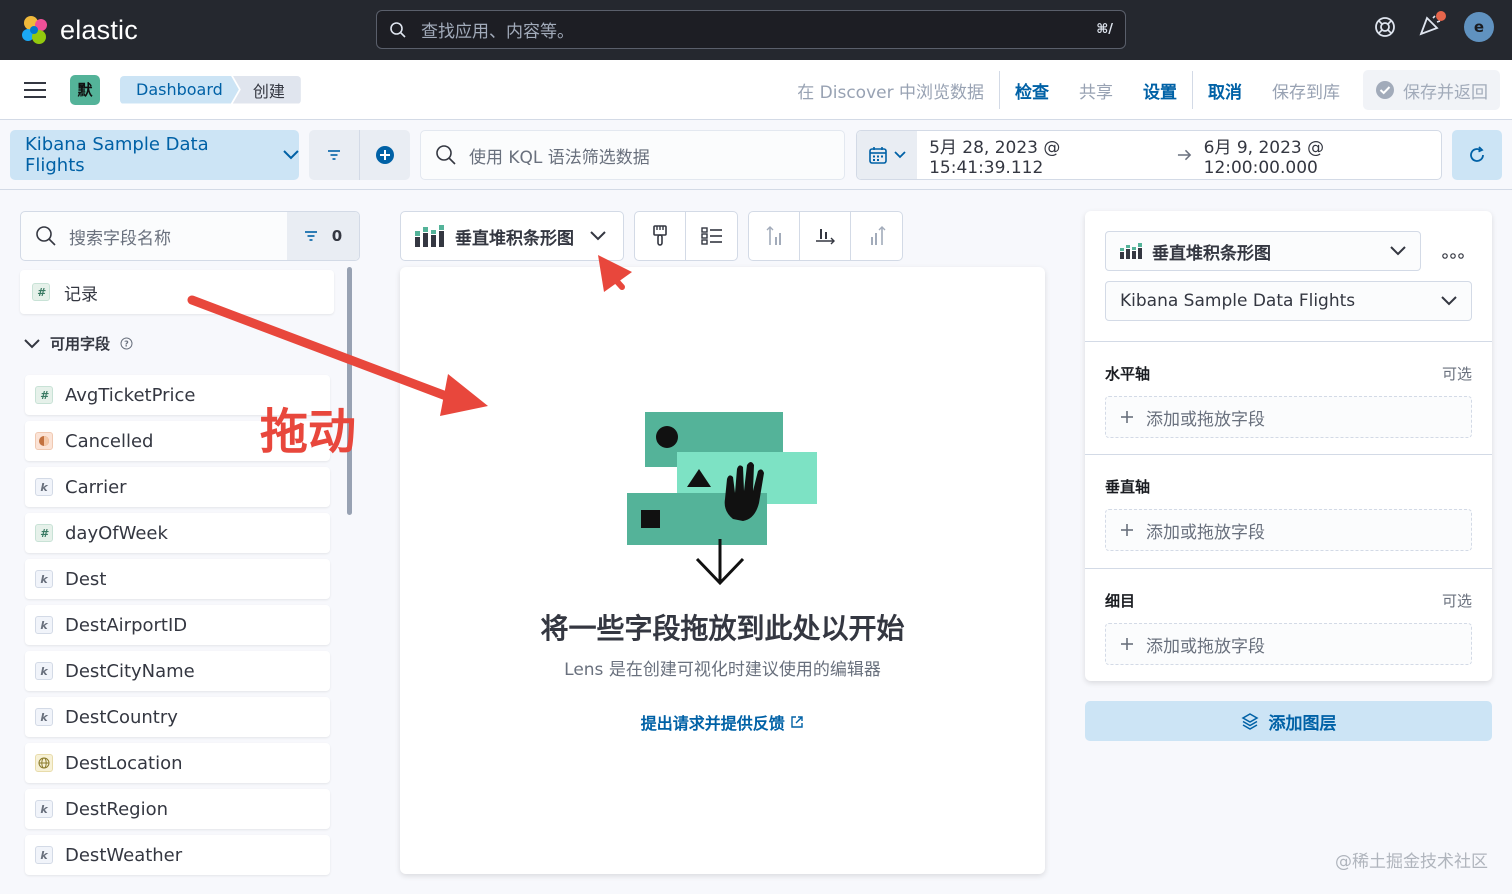 This screenshot has width=1512, height=894. What do you see at coordinates (398, 29) in the screenshot?
I see `search-icon` at bounding box center [398, 29].